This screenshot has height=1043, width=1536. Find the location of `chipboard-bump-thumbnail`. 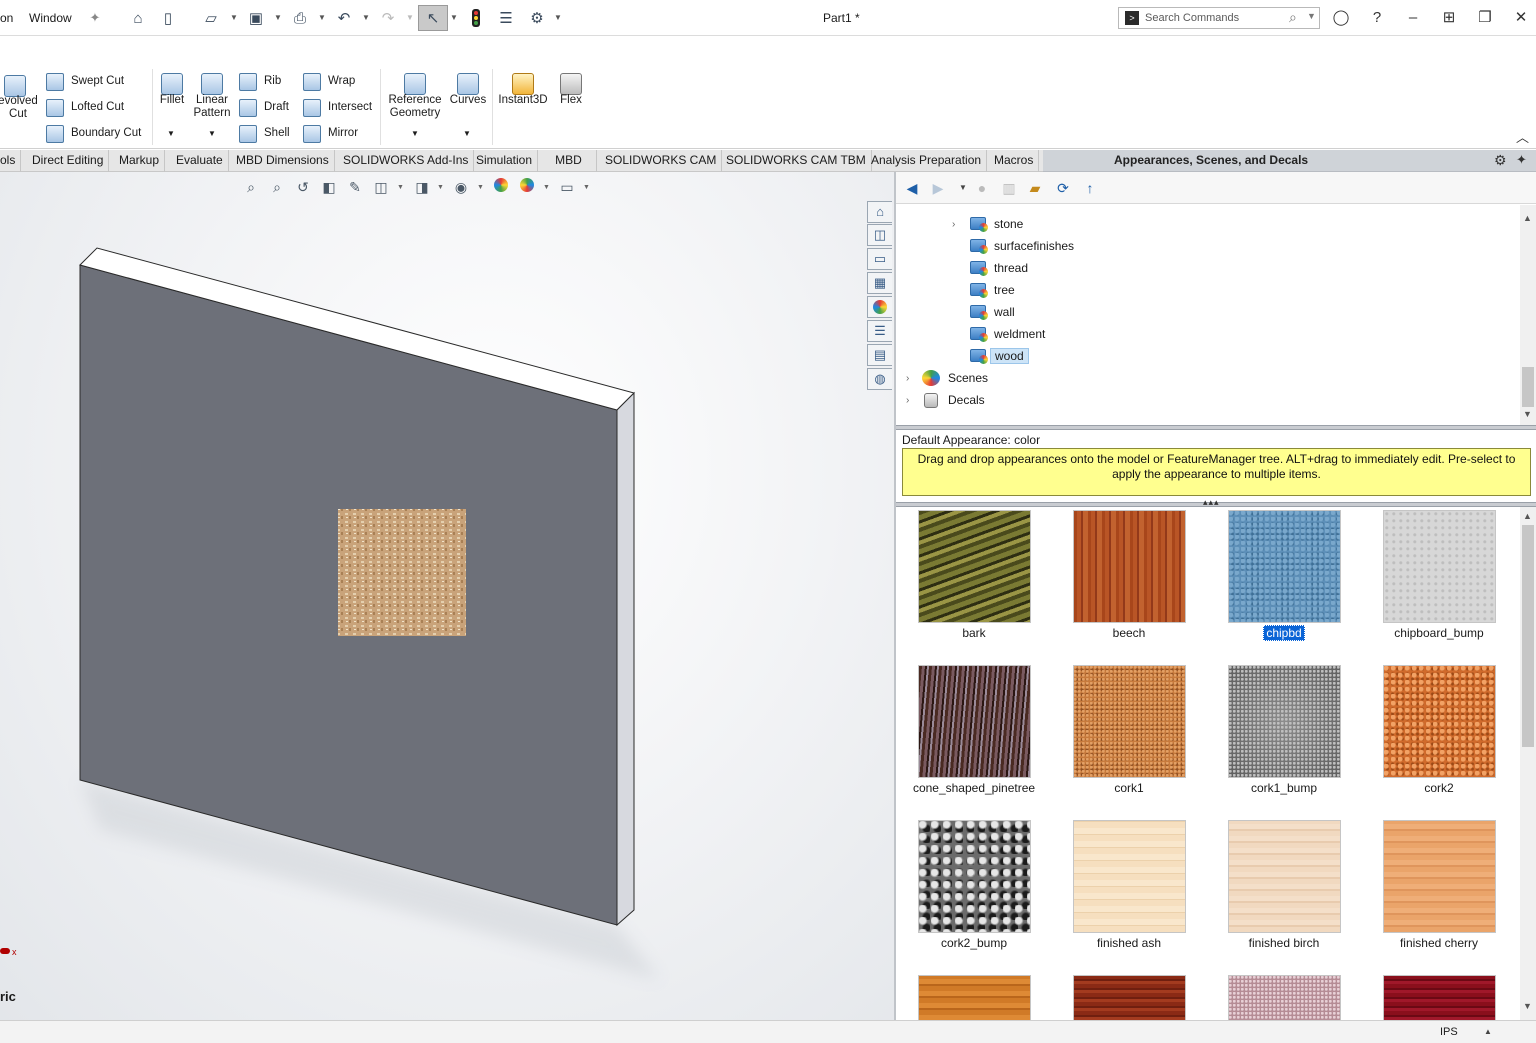

chipboard-bump-thumbnail is located at coordinates (1439, 566).